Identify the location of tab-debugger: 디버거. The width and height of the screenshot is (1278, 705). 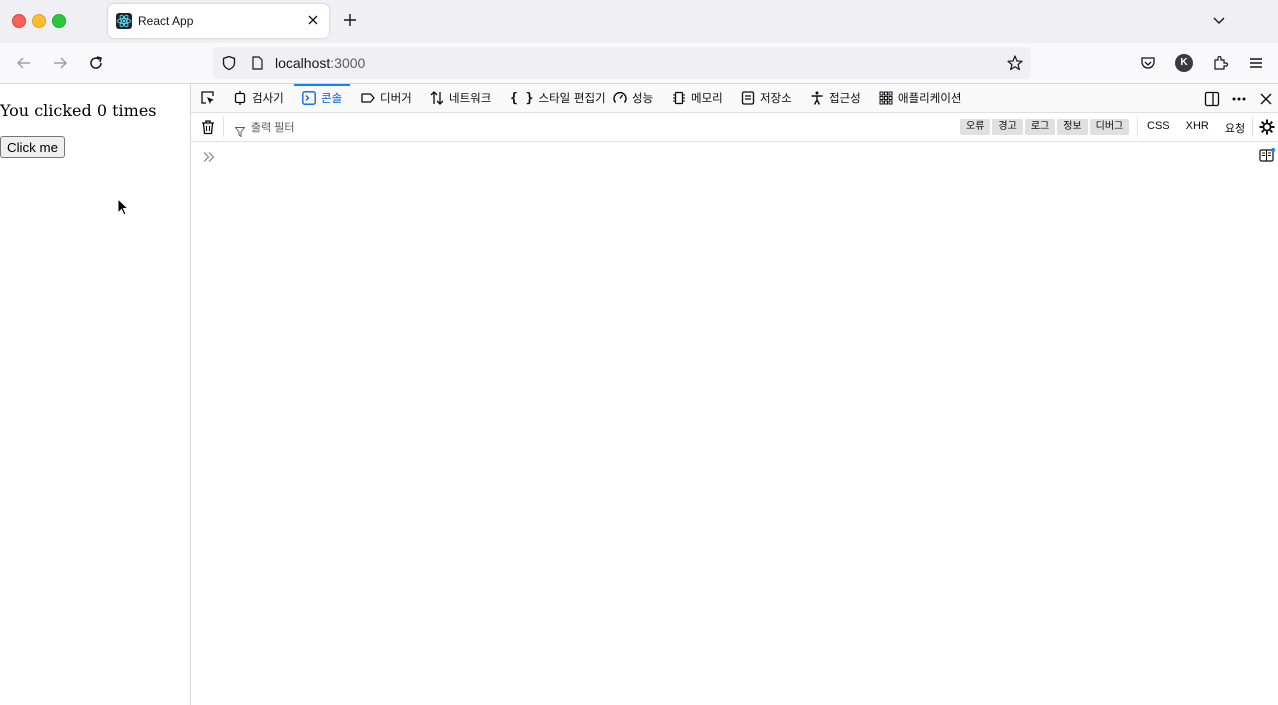
(386, 98).